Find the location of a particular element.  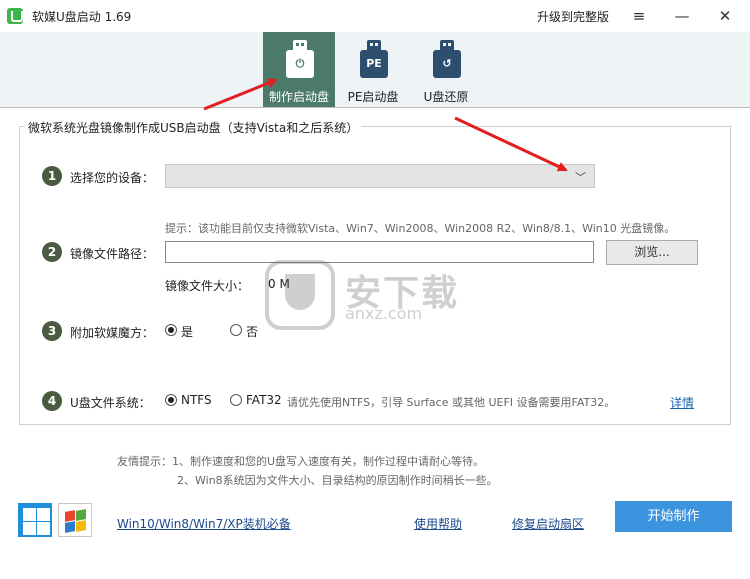

tab-label: 制作启动盘 is located at coordinates (298, 97).